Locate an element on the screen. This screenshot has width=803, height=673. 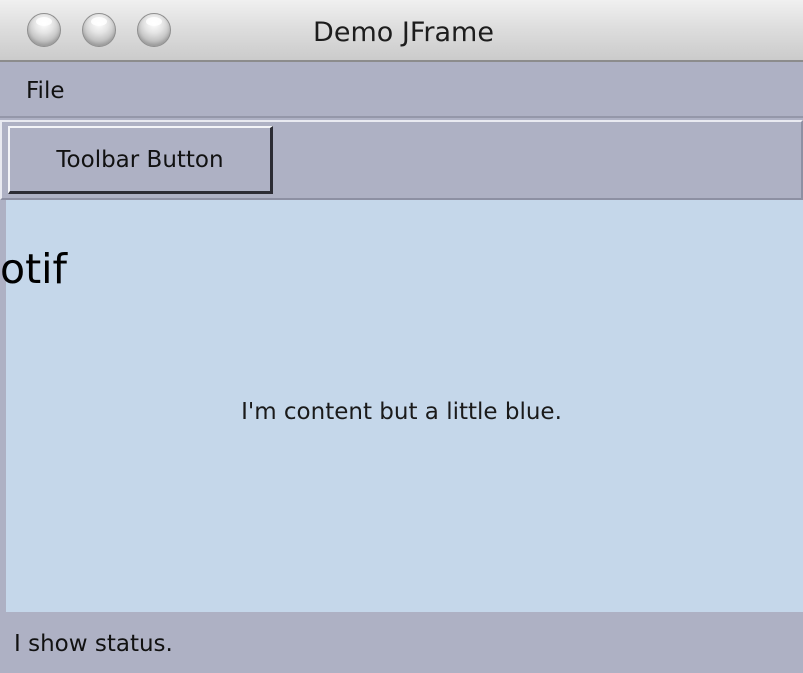
title-bar: Demo JFrame is located at coordinates (401, 31).